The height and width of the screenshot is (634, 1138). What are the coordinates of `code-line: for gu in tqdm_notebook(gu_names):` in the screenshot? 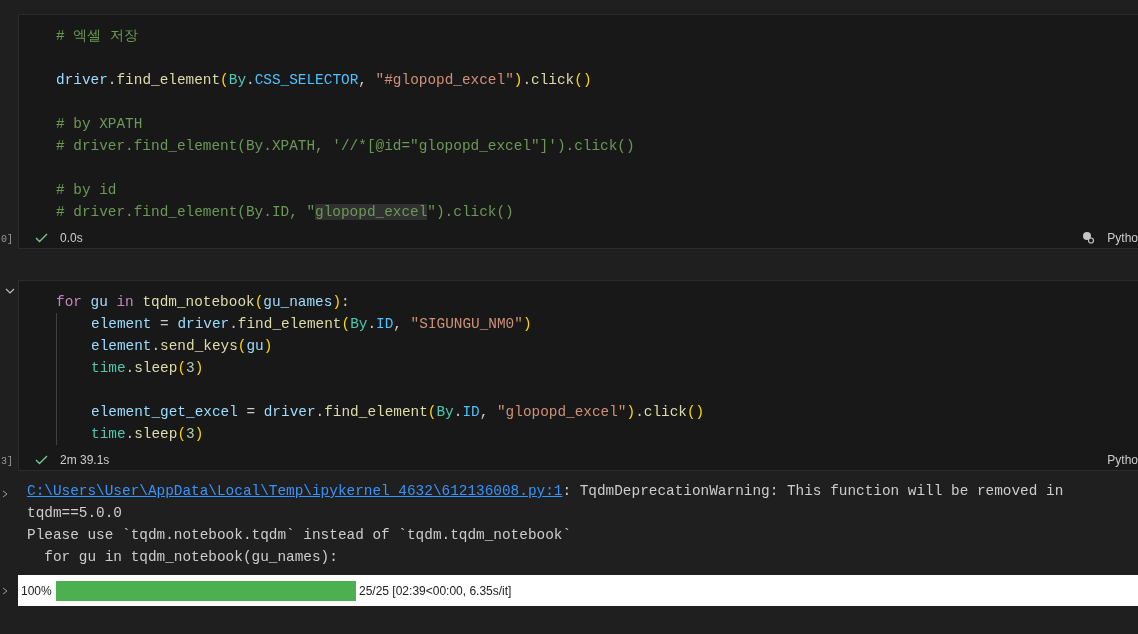 It's located at (203, 302).